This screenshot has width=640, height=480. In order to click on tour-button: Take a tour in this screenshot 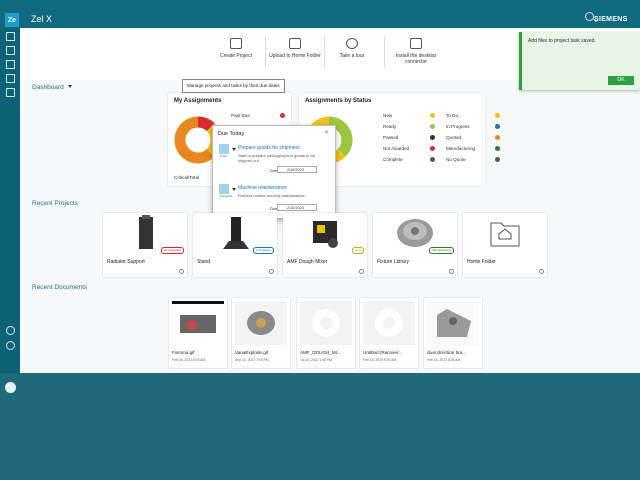, I will do `click(352, 48)`.